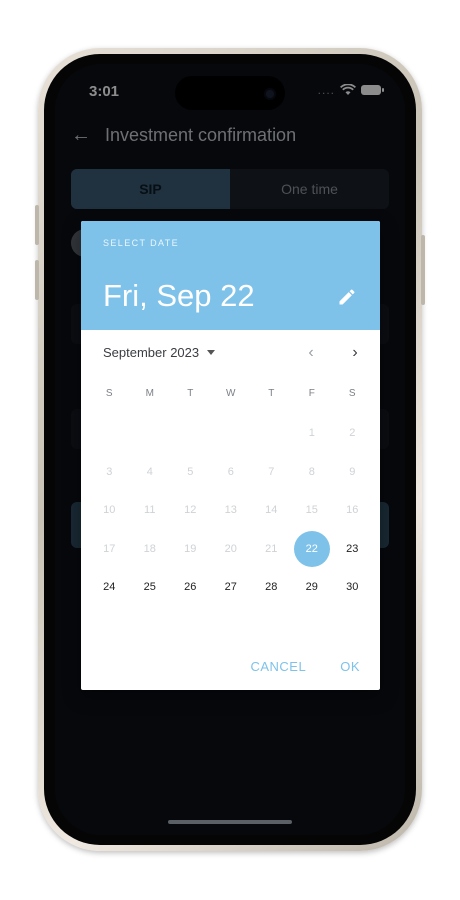  Describe the element at coordinates (278, 666) in the screenshot. I see `cancel-button: CANCEL` at that location.